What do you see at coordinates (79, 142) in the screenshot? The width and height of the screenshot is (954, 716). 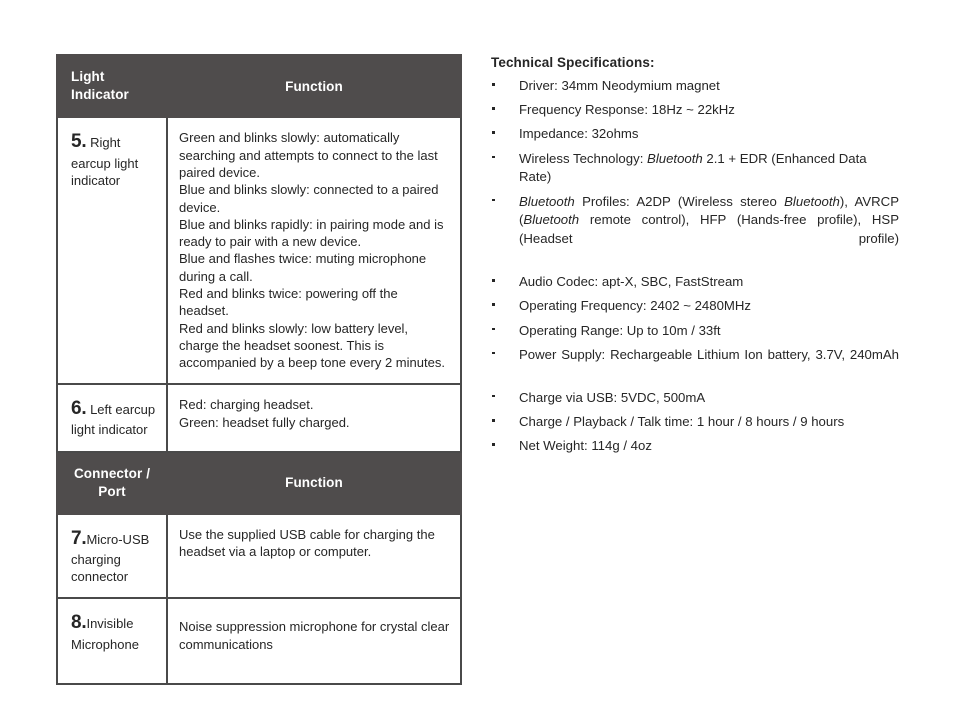 I see `row-number-5: 5.` at bounding box center [79, 142].